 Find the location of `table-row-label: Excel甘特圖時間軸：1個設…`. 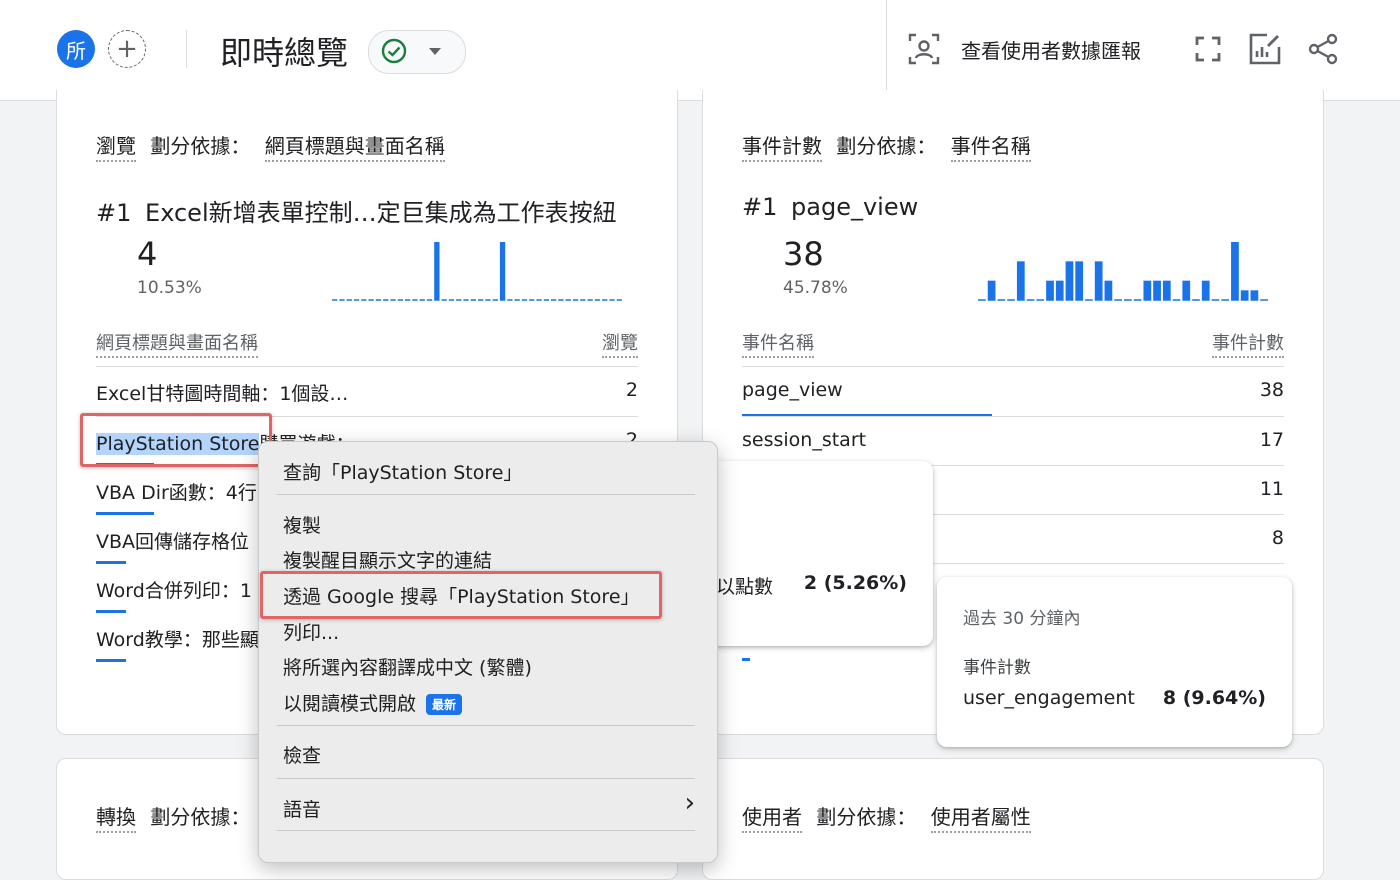

table-row-label: Excel甘特圖時間軸：1個設… is located at coordinates (222, 394).